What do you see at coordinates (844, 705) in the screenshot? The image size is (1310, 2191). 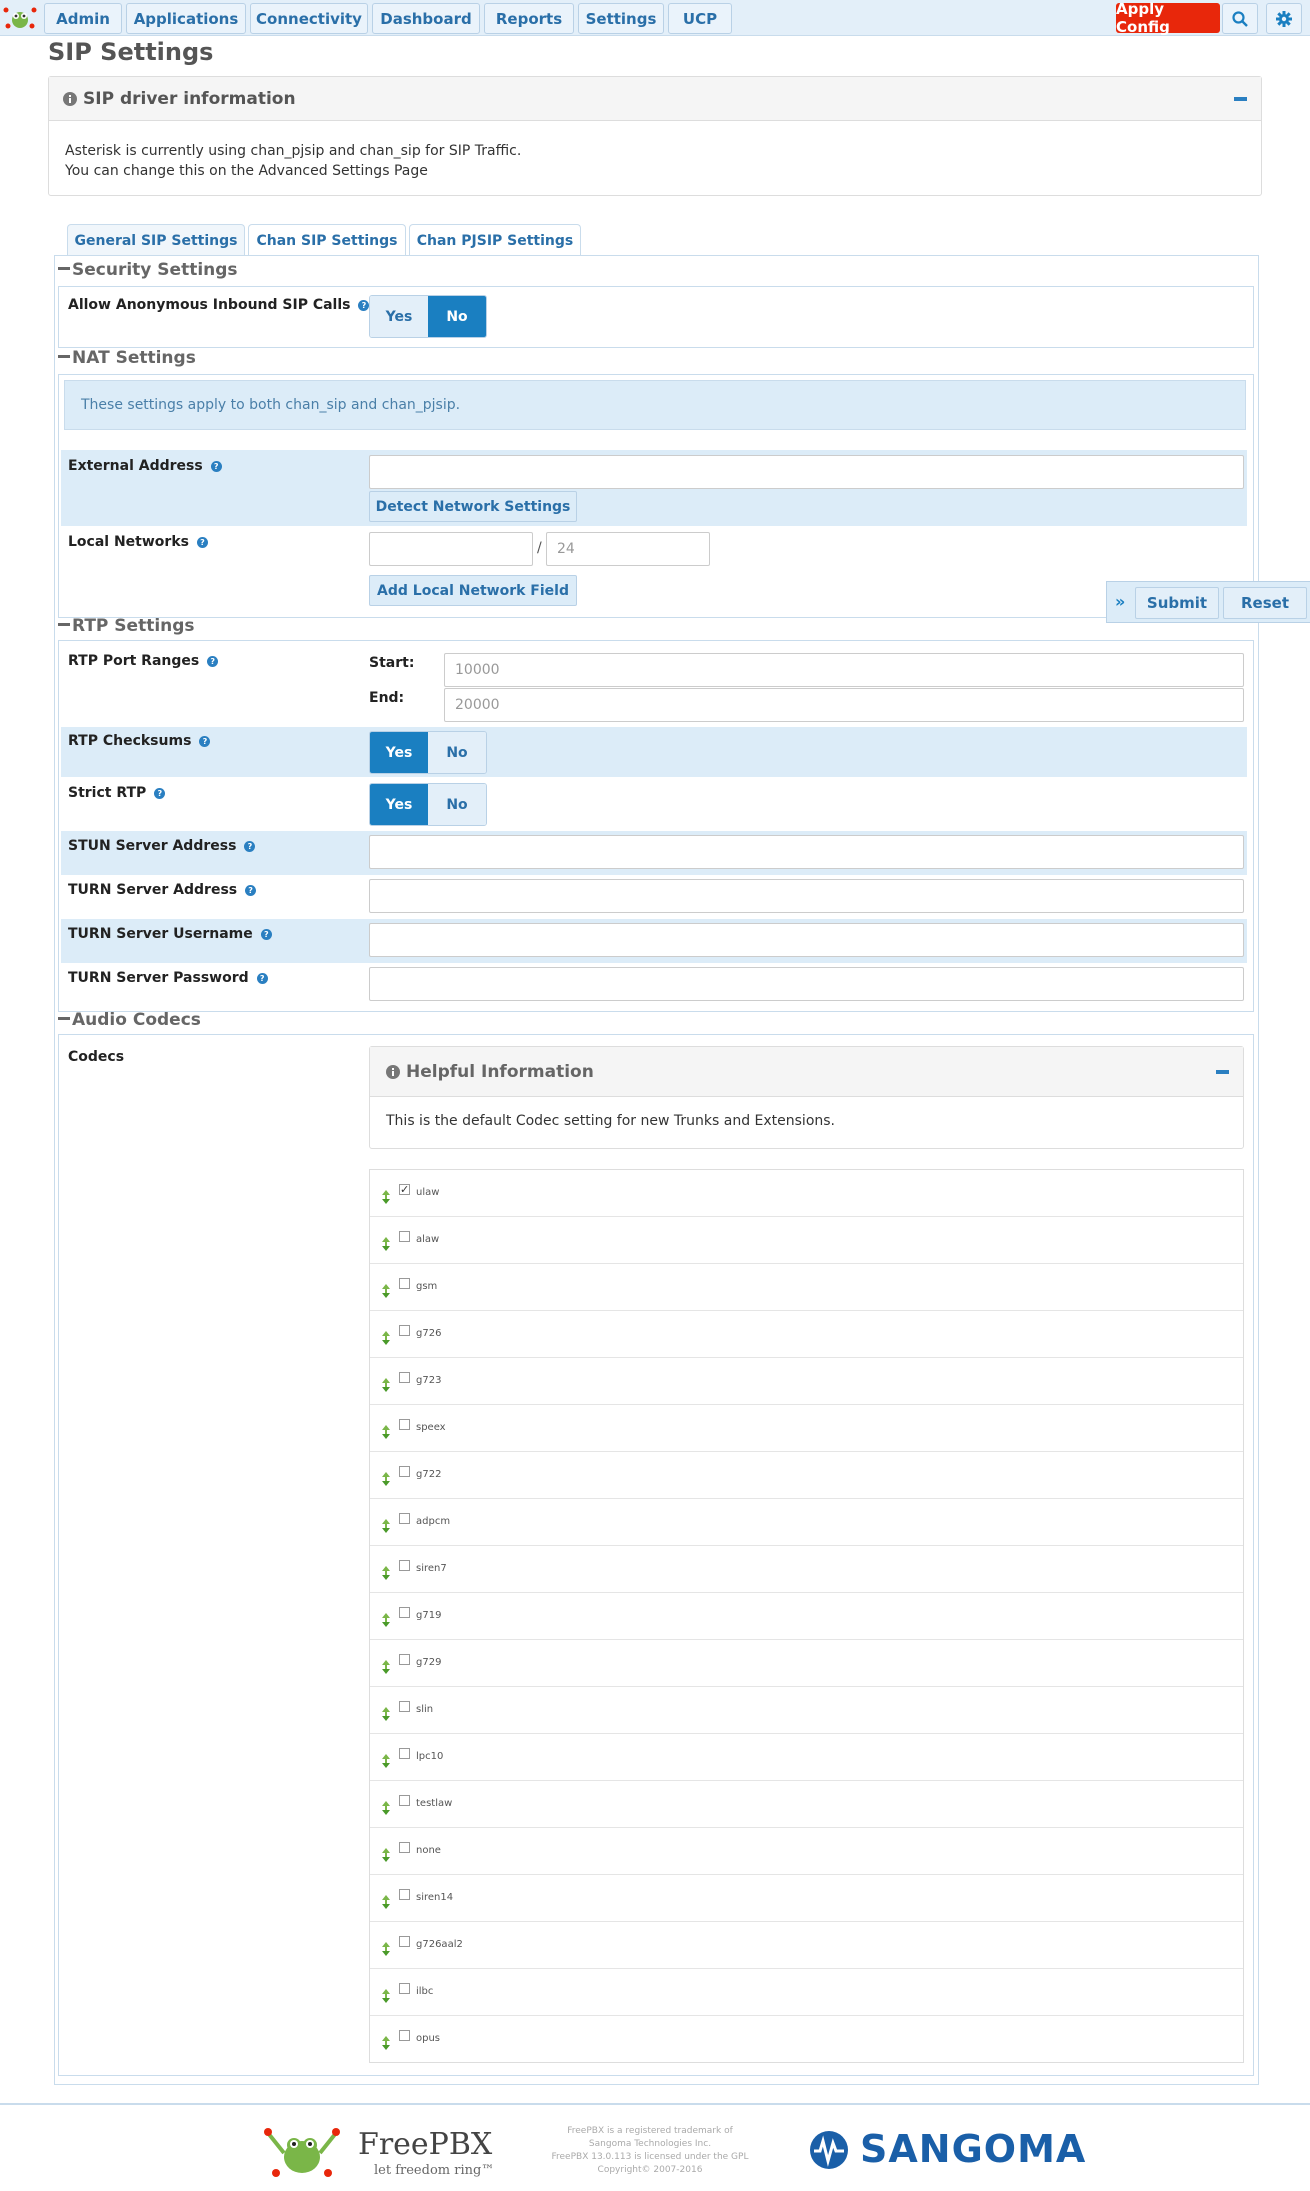 I see `rtp-end-input: 20000` at bounding box center [844, 705].